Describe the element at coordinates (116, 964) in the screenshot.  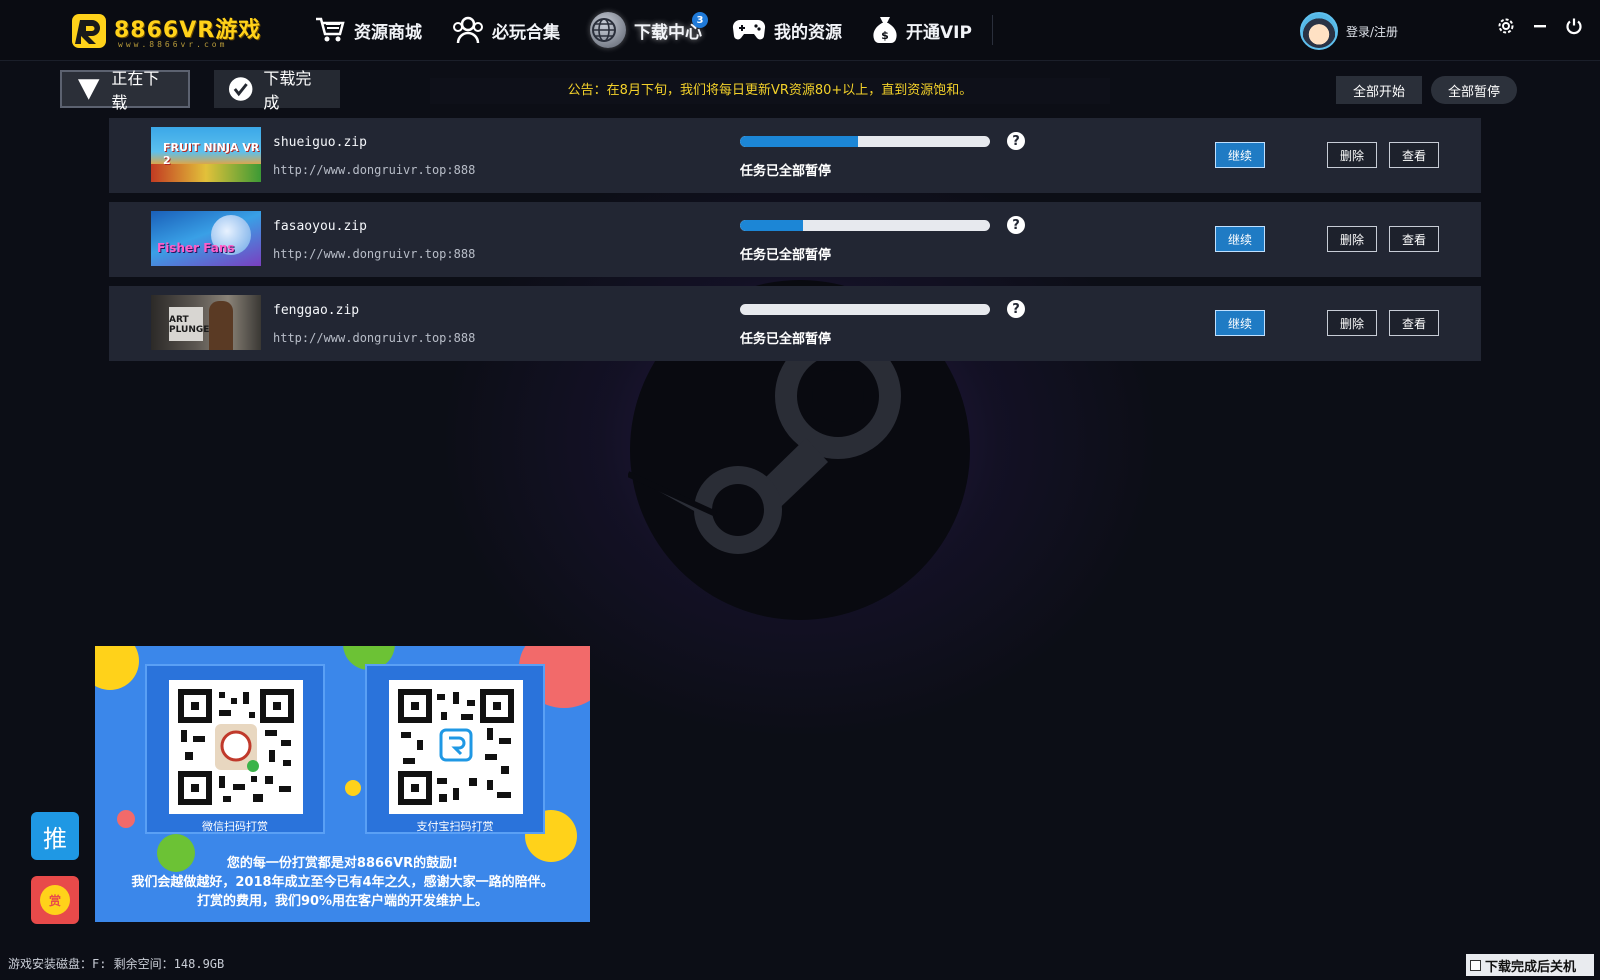
I see `disk-info: 游戏安装磁盘：F: 剩余空间：148.9GB` at that location.